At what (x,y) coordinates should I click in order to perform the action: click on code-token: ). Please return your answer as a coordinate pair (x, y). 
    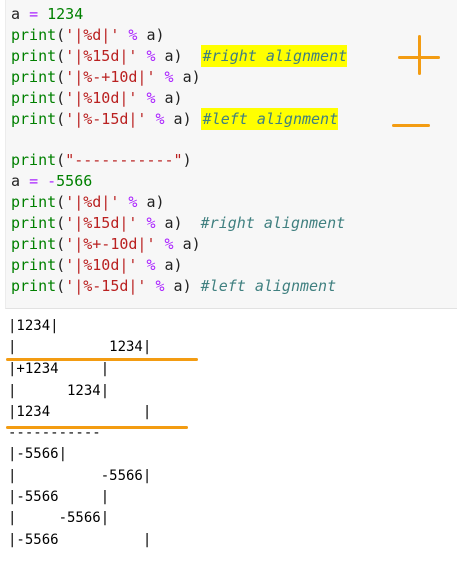
    Looking at the image, I should click on (187, 160).